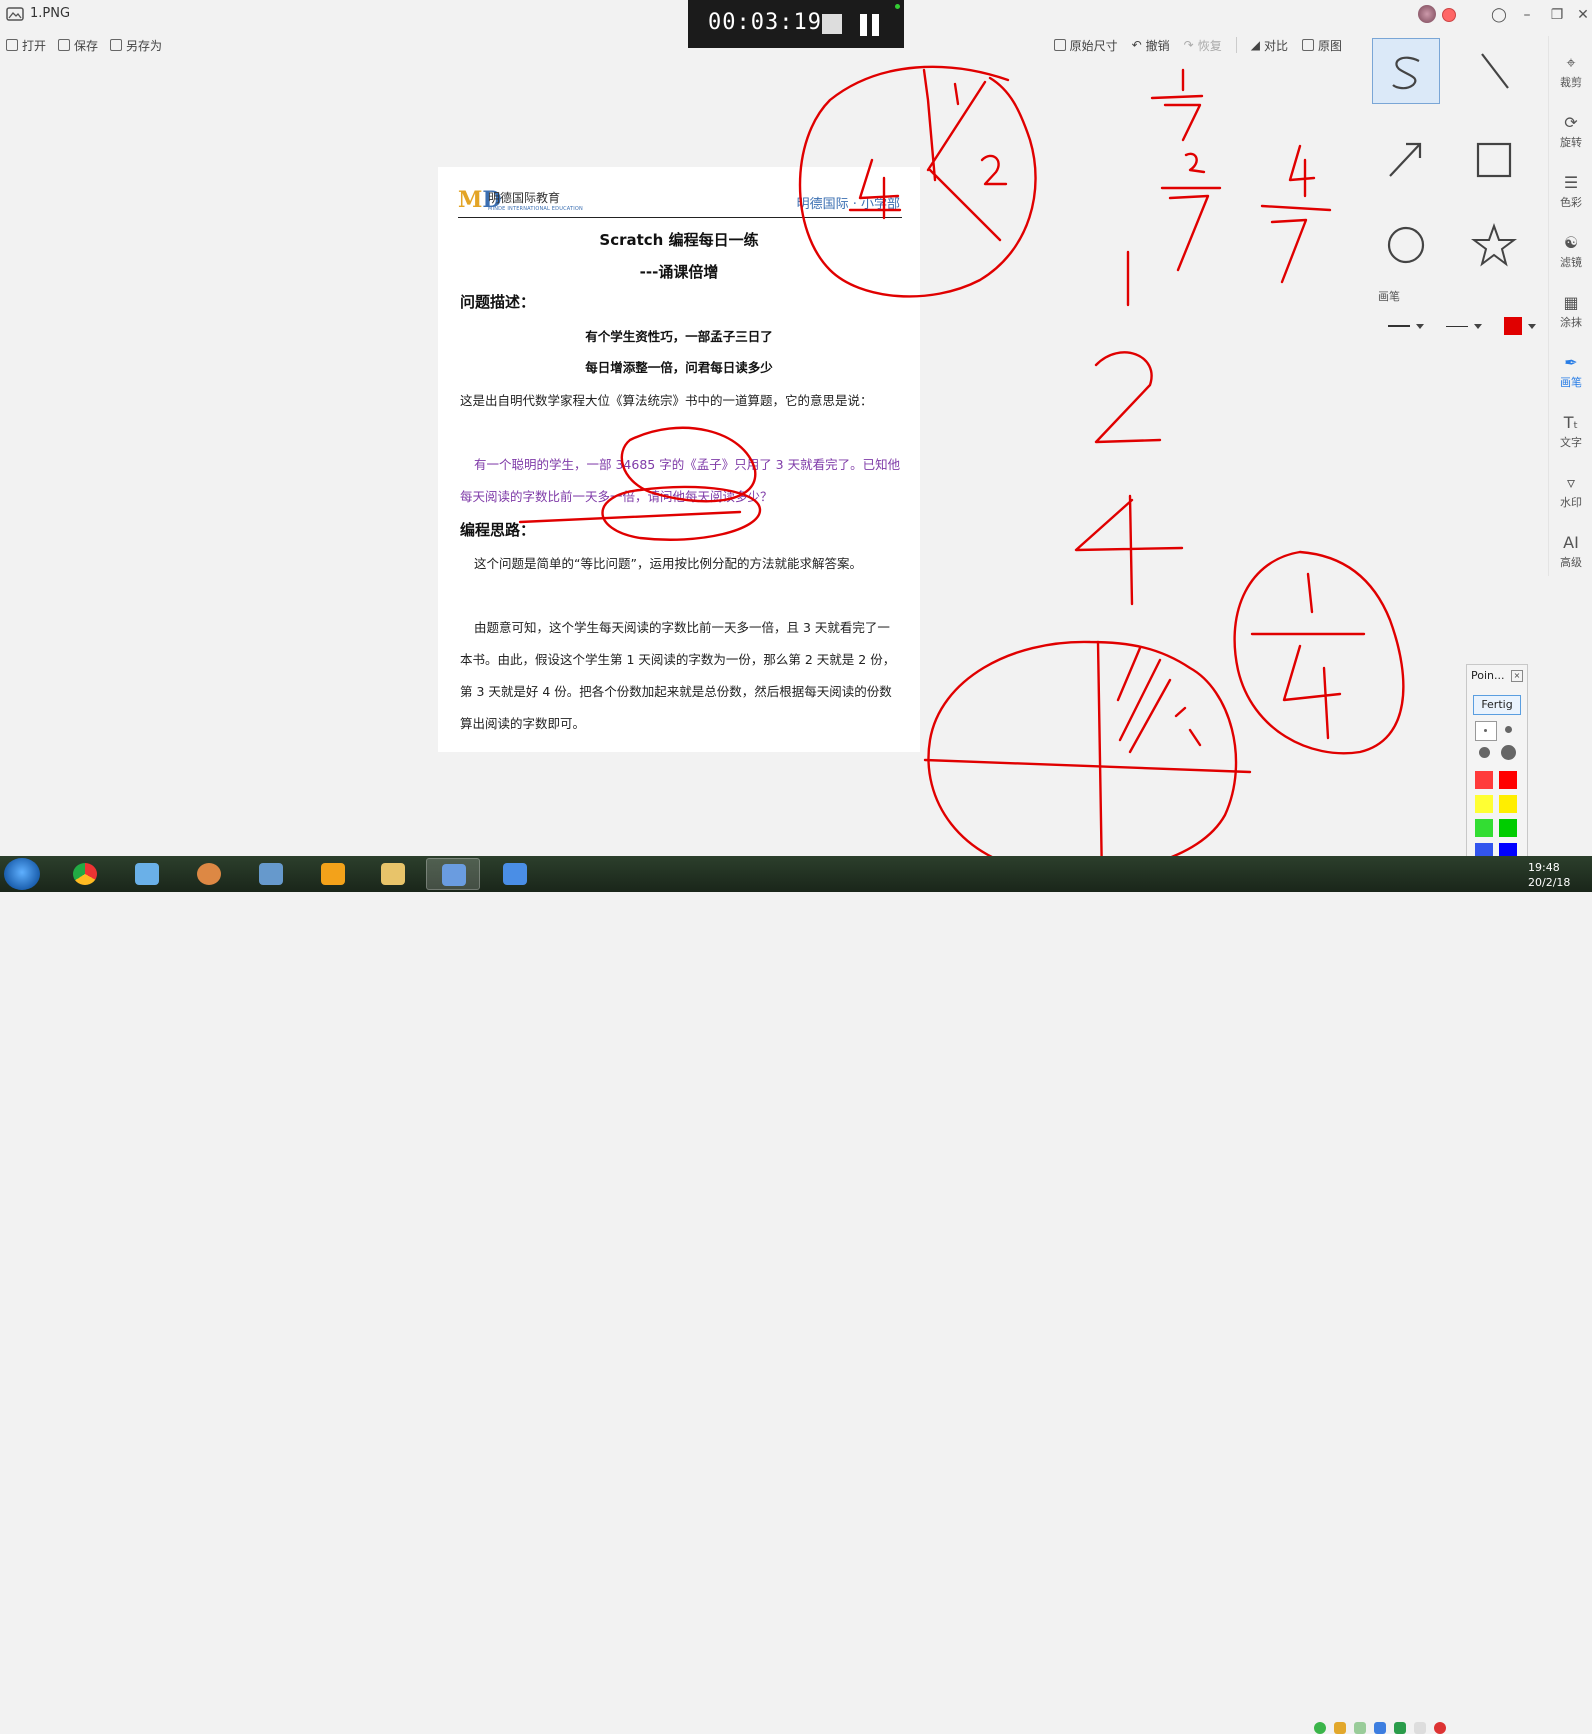 Image resolution: width=1592 pixels, height=1734 pixels. What do you see at coordinates (147, 874) in the screenshot?
I see `taskbar-control-panel` at bounding box center [147, 874].